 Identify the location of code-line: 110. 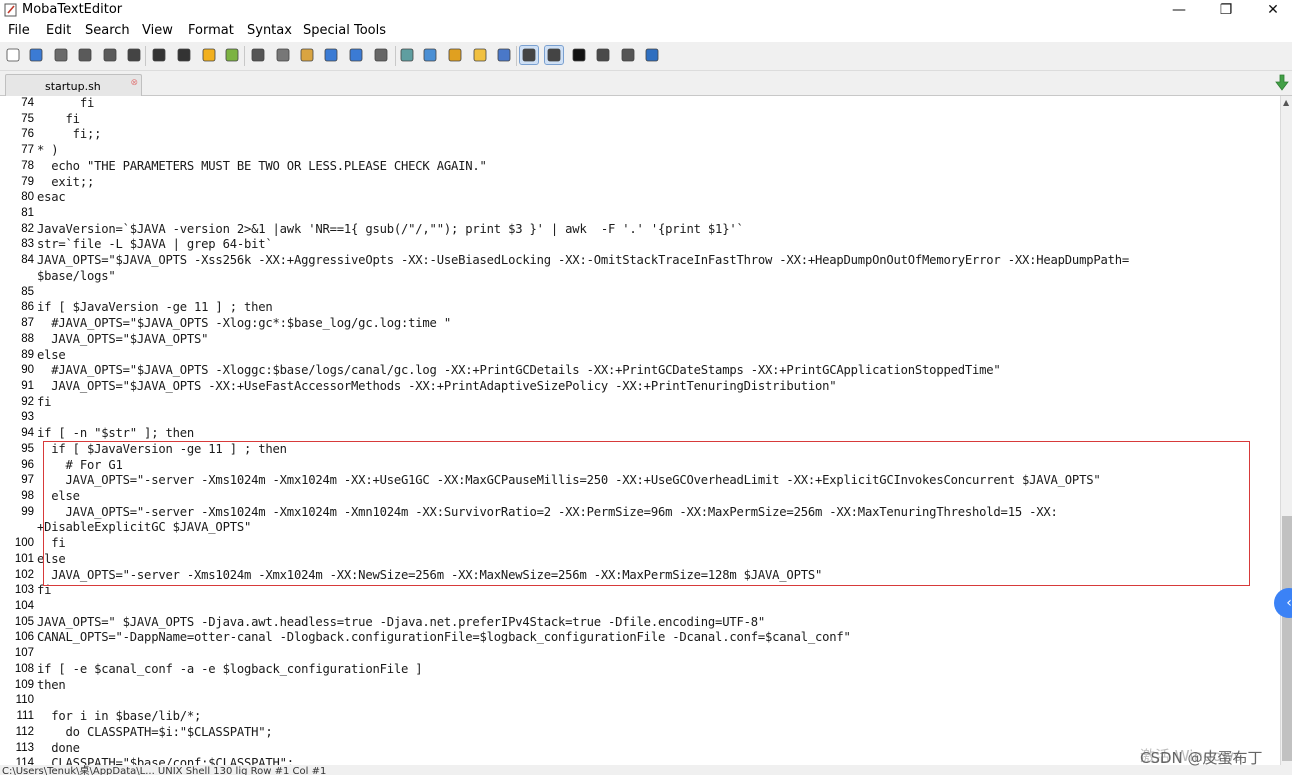
(640, 701).